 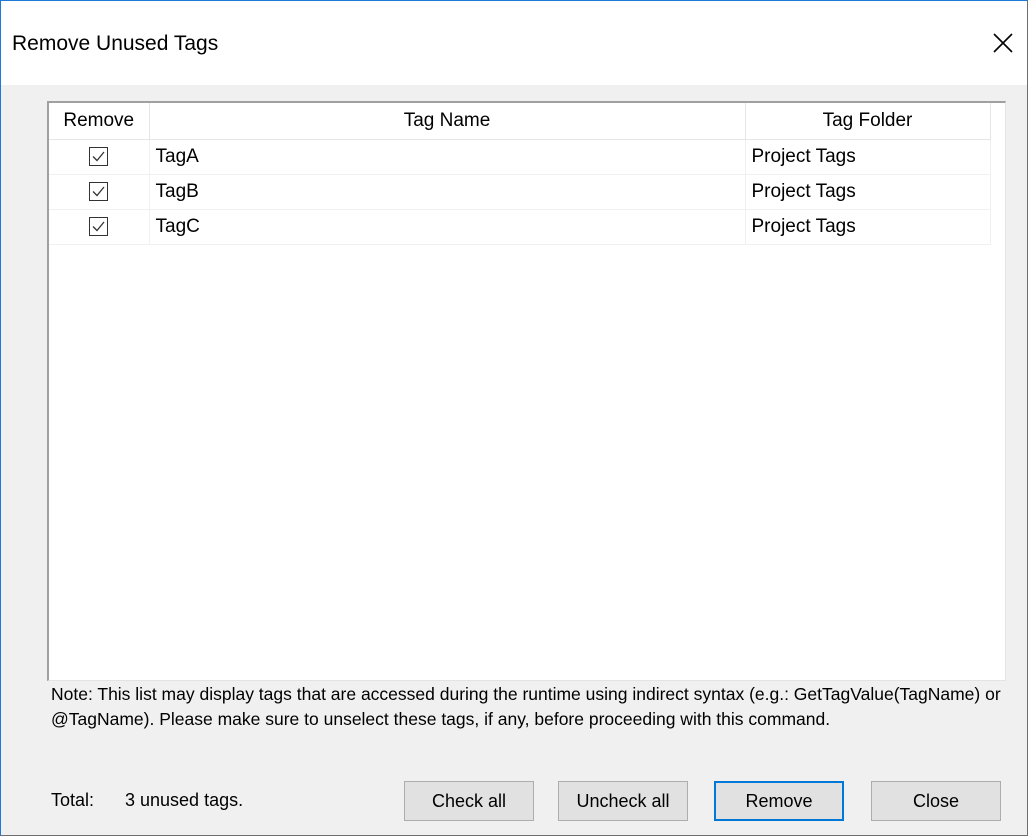 I want to click on table-row: TagB Project Tags, so click(x=520, y=192).